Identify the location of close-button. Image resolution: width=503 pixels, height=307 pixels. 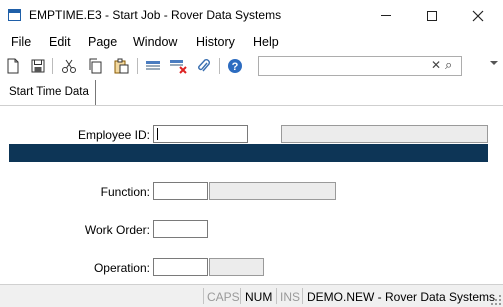
(478, 15).